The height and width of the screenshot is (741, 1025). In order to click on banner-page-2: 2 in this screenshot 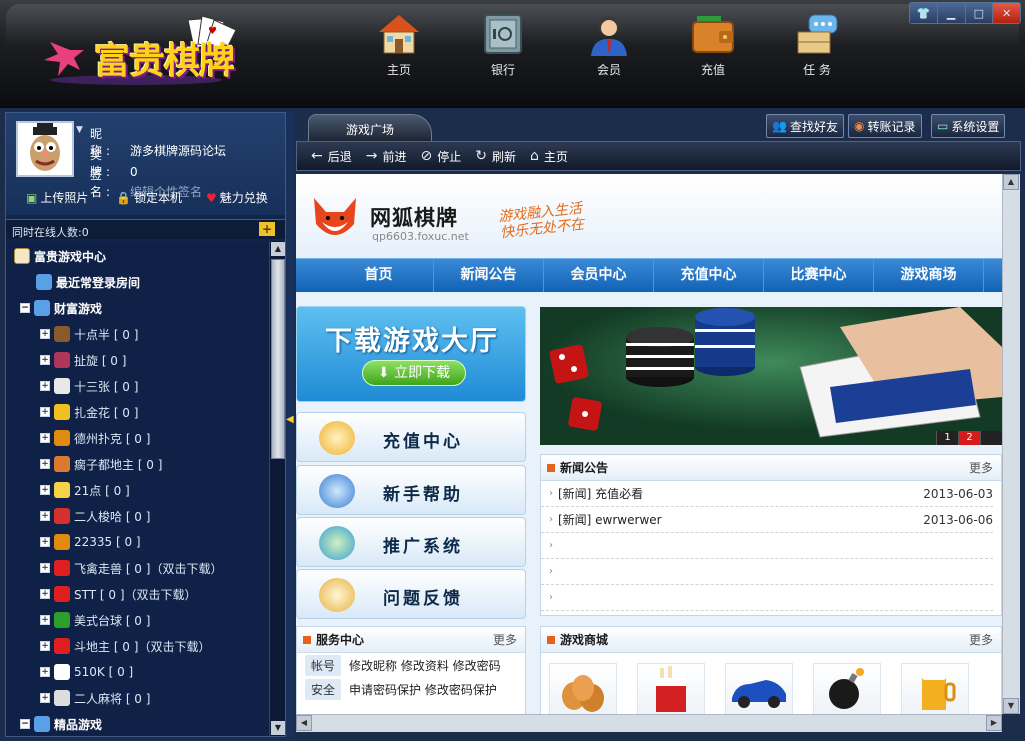, I will do `click(969, 438)`.